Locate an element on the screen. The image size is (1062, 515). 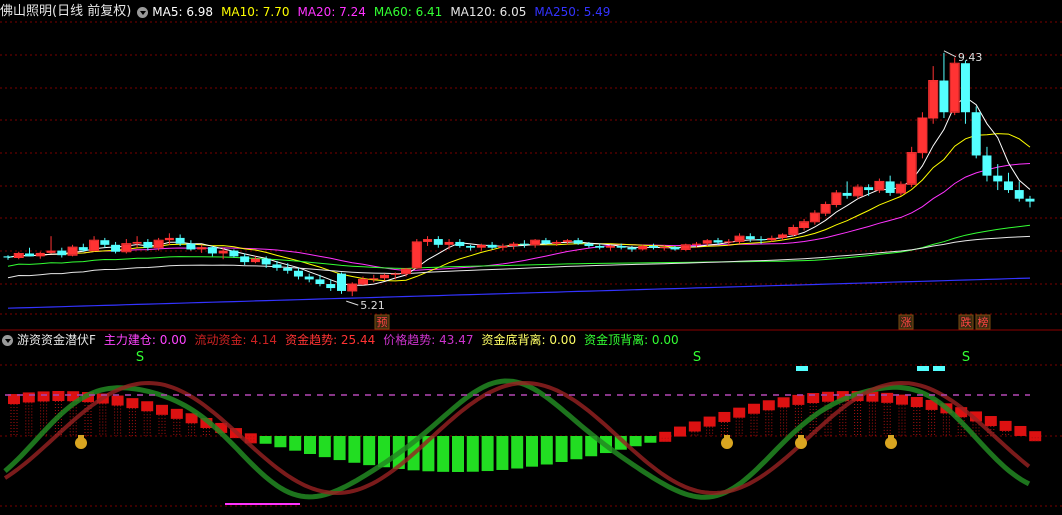
indicator-item: 资金顶背离: 0.00 is located at coordinates (631, 340).